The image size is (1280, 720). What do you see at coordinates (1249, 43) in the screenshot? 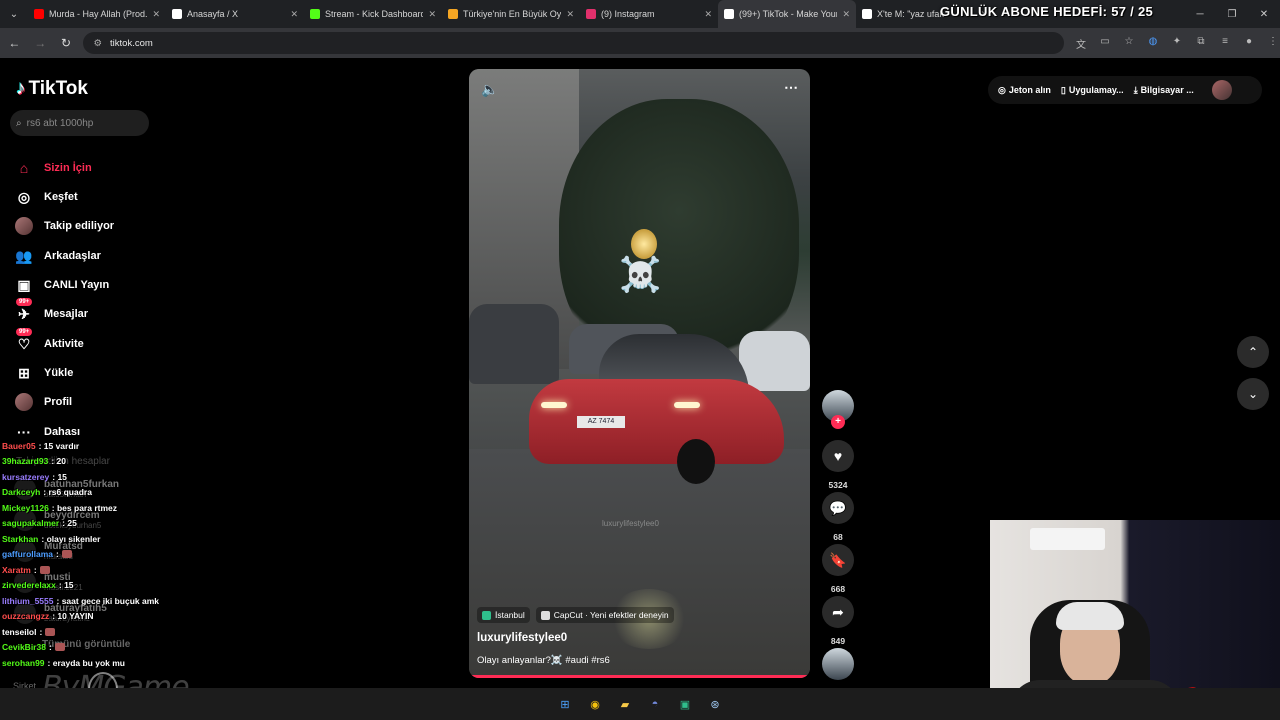
I see `browser-profile-icon: ●` at bounding box center [1249, 43].